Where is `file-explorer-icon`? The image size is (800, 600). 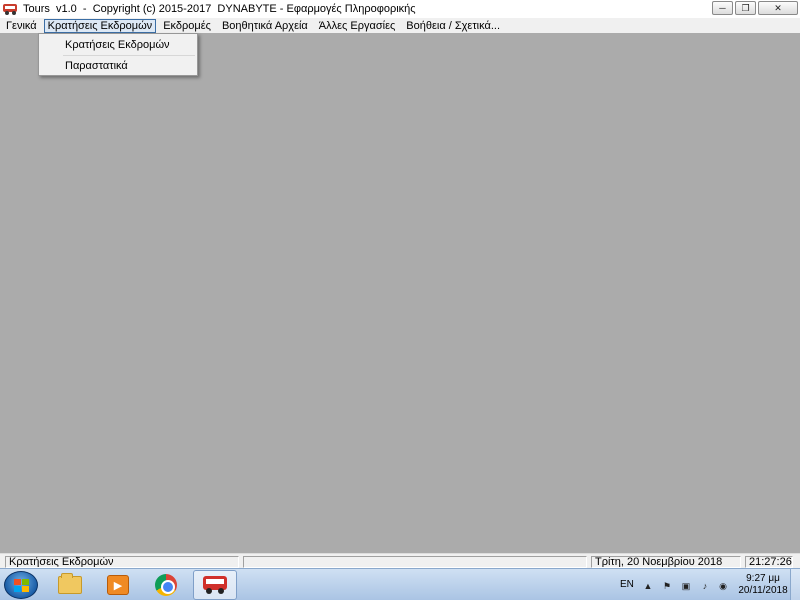
file-explorer-icon is located at coordinates (70, 583).